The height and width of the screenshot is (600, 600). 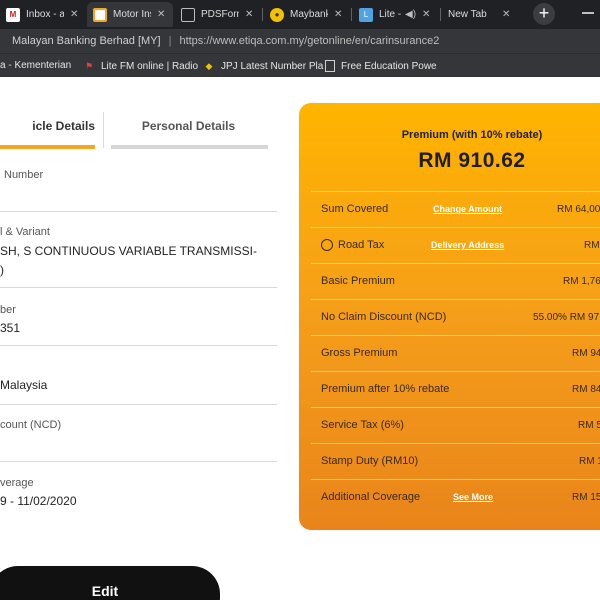 What do you see at coordinates (385, 389) in the screenshot?
I see `row-label: Premium after 10% rebate` at bounding box center [385, 389].